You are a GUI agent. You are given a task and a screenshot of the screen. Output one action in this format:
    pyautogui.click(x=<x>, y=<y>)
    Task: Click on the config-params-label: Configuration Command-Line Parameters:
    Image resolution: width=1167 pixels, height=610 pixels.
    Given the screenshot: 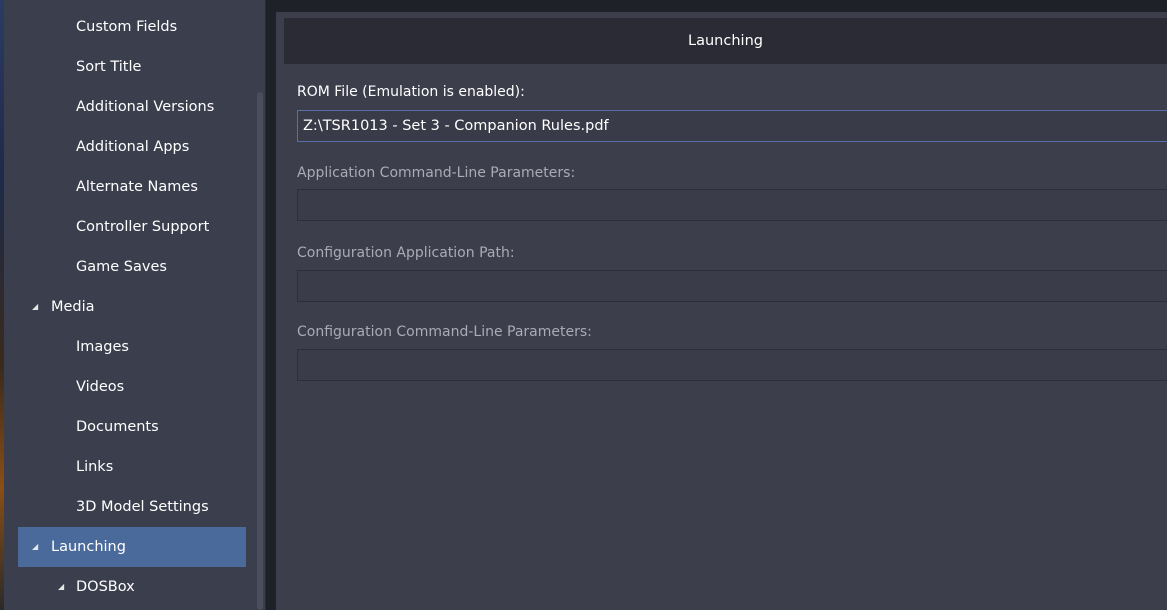 What is the action you would take?
    pyautogui.click(x=444, y=332)
    